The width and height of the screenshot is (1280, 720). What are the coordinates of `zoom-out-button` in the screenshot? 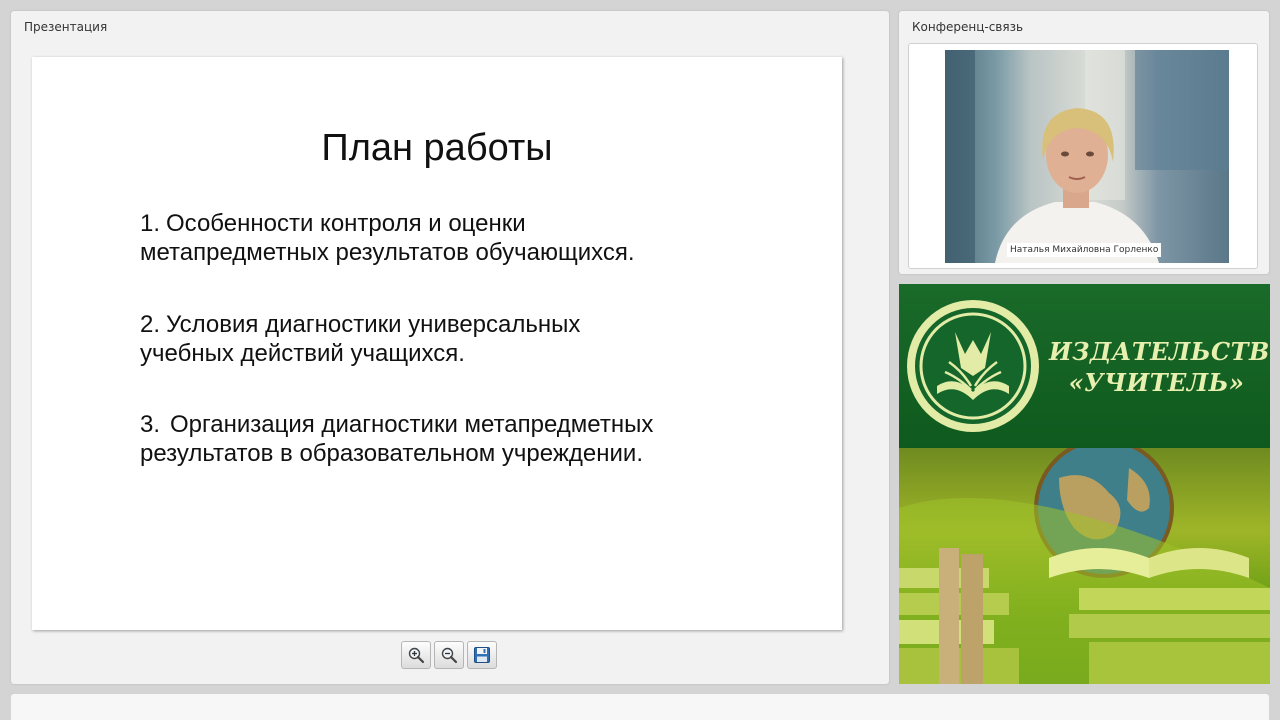 It's located at (449, 655).